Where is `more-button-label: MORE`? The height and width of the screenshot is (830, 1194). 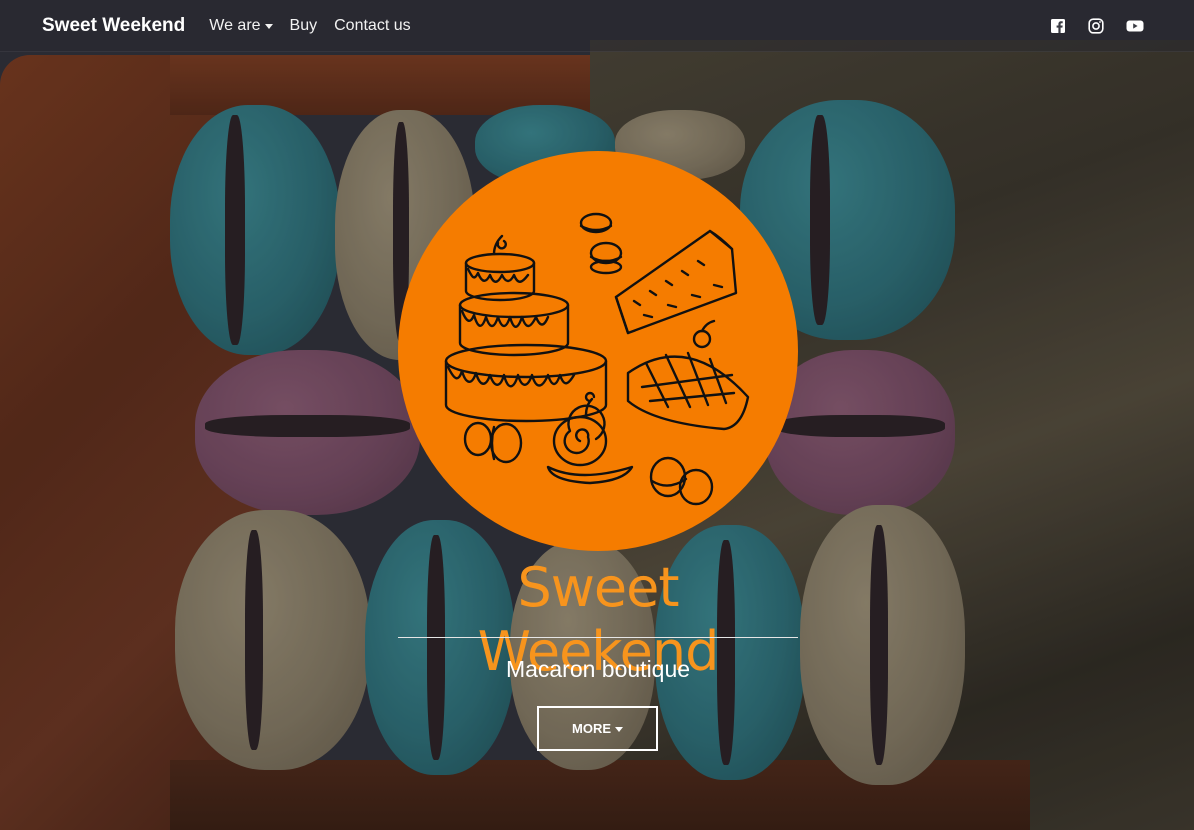
more-button-label: MORE is located at coordinates (591, 728).